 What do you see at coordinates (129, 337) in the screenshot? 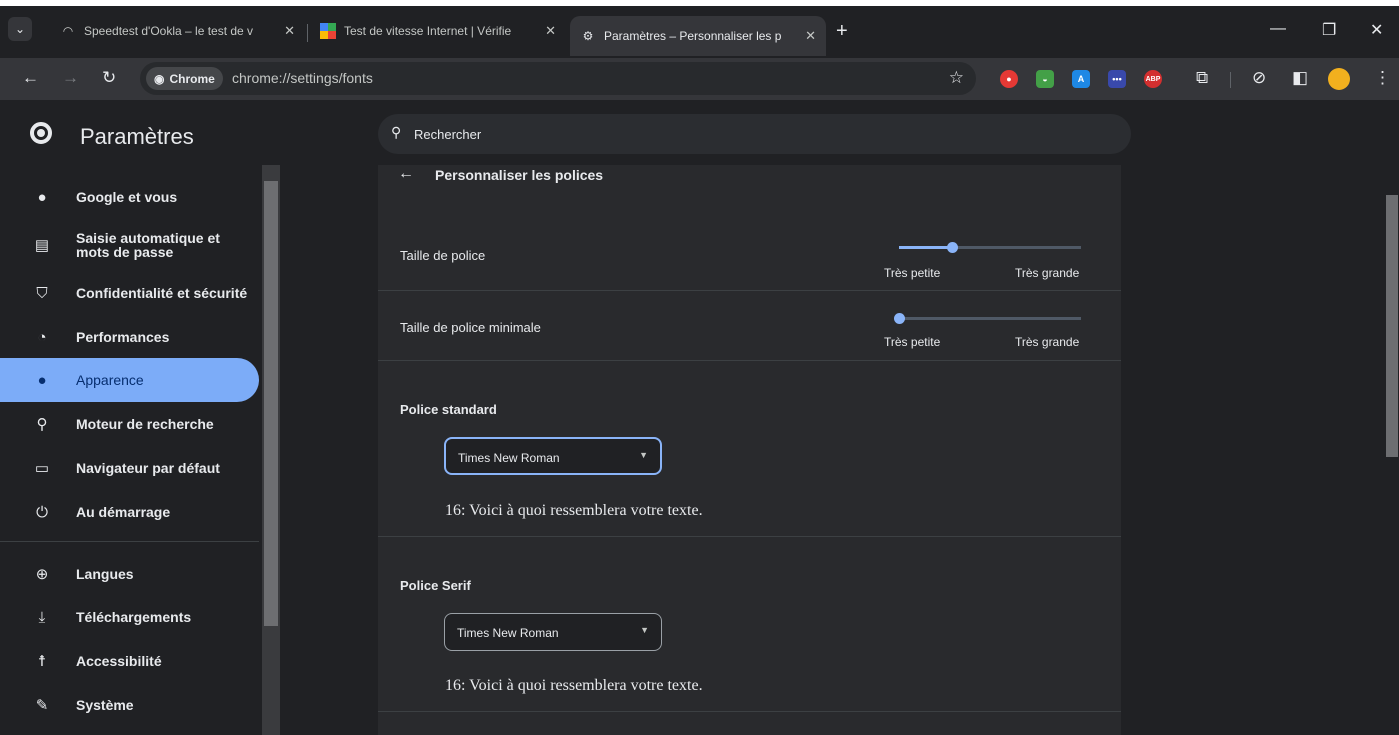
I see `sidebar-item-performance: ◔ Performances` at bounding box center [129, 337].